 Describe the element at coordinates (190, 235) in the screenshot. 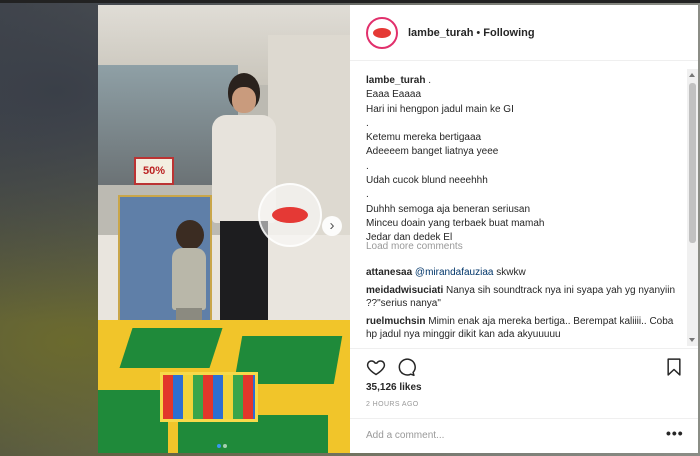

I see `child-head` at that location.